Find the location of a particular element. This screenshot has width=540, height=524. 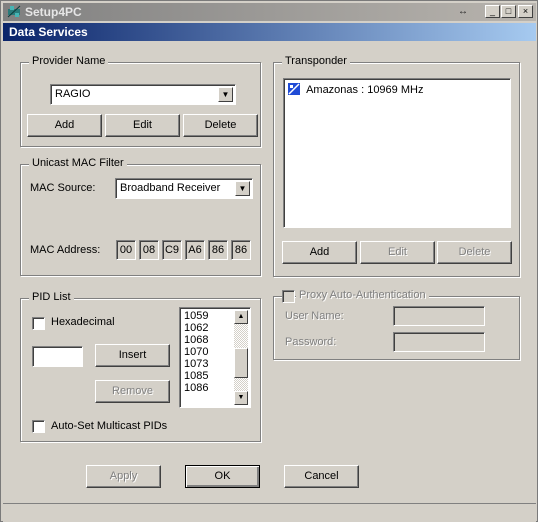

list-item: 1062 is located at coordinates (208, 328).